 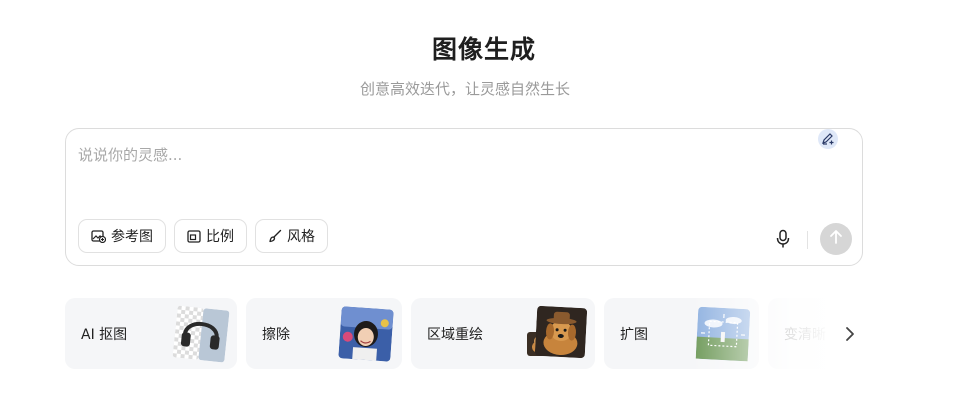 I want to click on feature-cards: AI 抠图 擦除 区域重绘 扩图 变清晰, so click(x=465, y=333).